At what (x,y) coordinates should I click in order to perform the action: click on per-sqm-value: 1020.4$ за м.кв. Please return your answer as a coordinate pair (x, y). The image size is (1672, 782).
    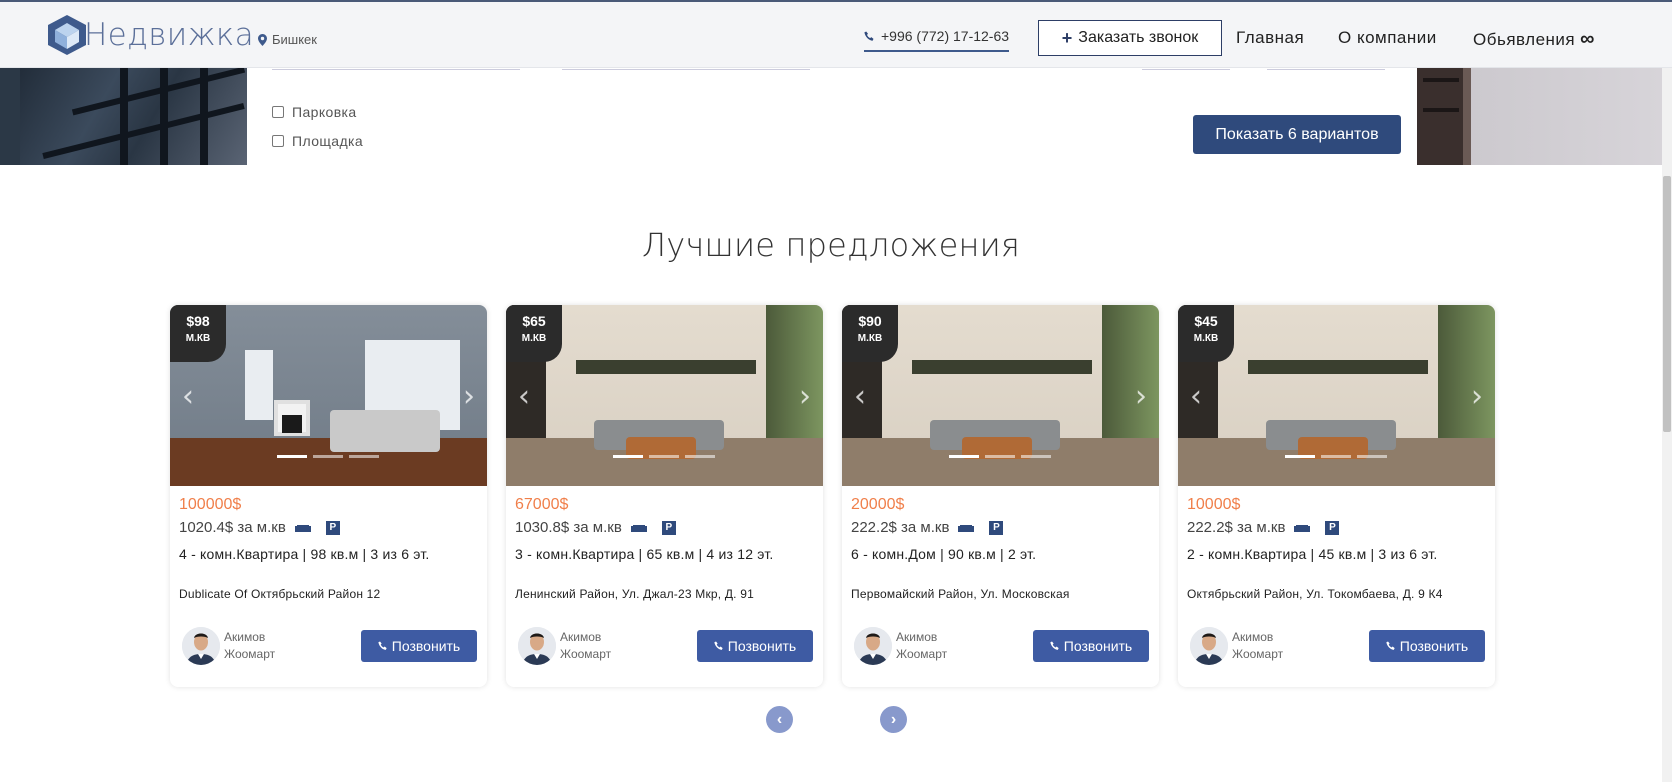
    Looking at the image, I should click on (232, 527).